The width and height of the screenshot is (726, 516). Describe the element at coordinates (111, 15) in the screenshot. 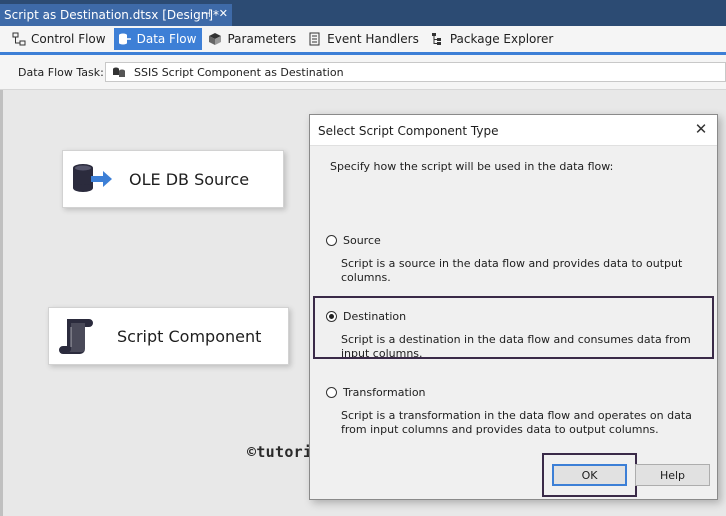

I see `document-tab-title: Script as Destination.dtsx [Design]*` at that location.